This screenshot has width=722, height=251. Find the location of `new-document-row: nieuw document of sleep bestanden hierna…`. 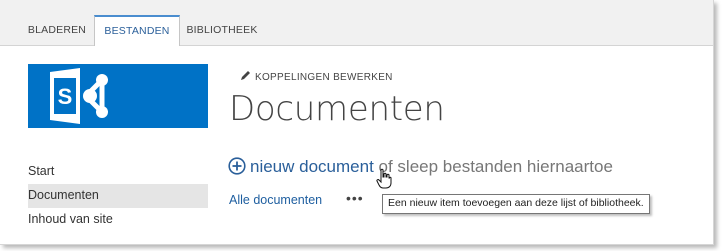

new-document-row: nieuw document of sleep bestanden hierna… is located at coordinates (420, 170).